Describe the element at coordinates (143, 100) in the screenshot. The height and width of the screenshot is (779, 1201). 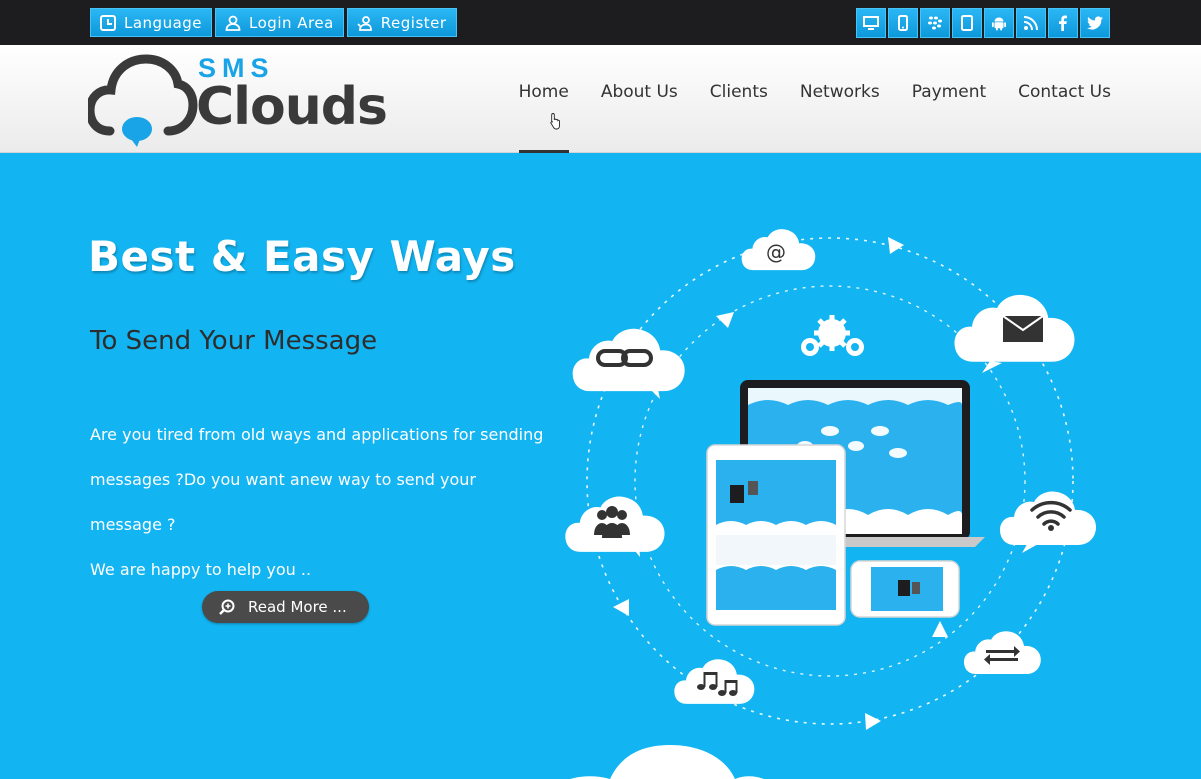
I see `cloud-logo-icon` at that location.